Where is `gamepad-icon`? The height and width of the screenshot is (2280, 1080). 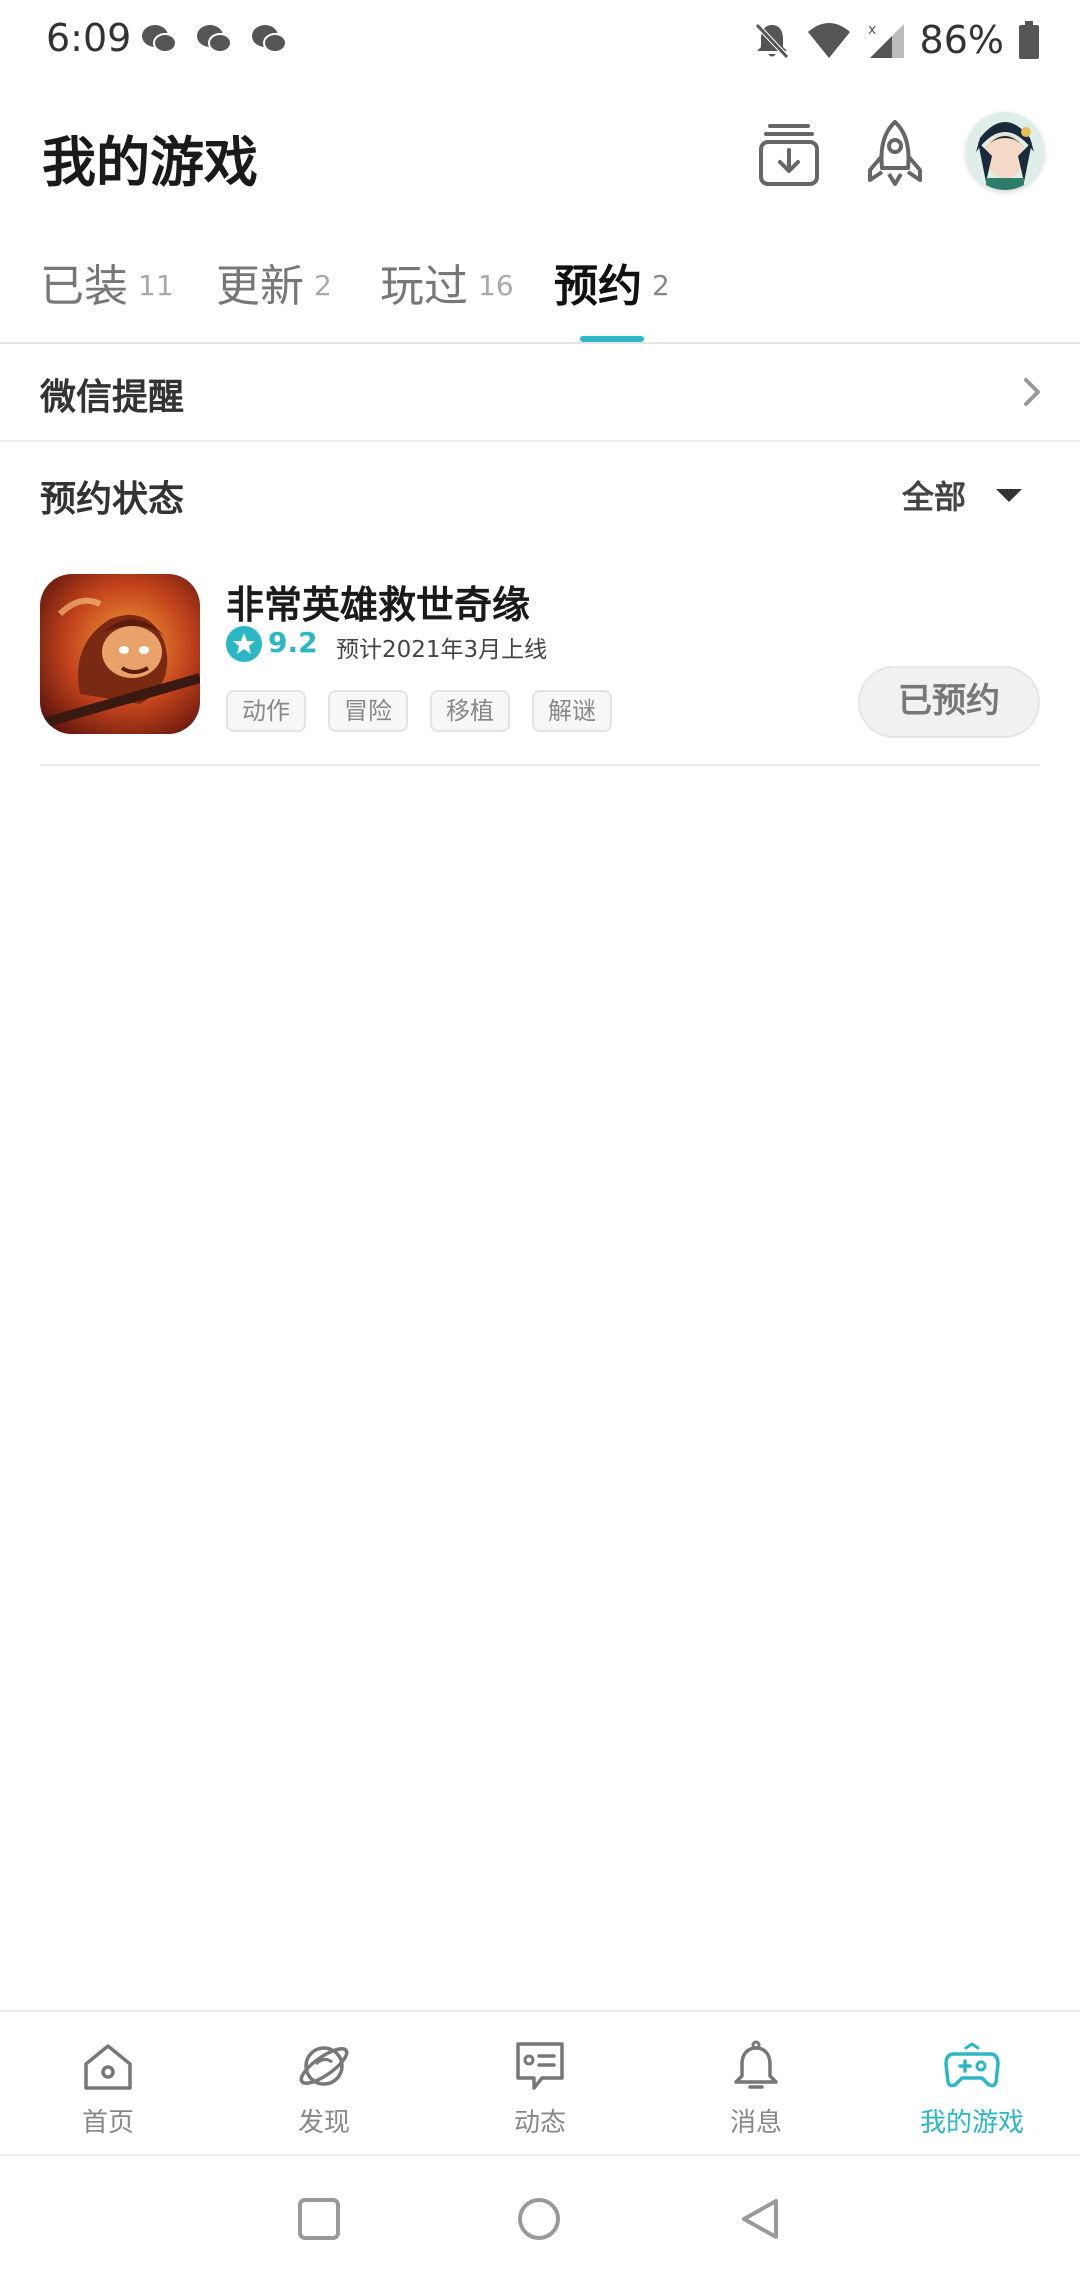
gamepad-icon is located at coordinates (972, 2065).